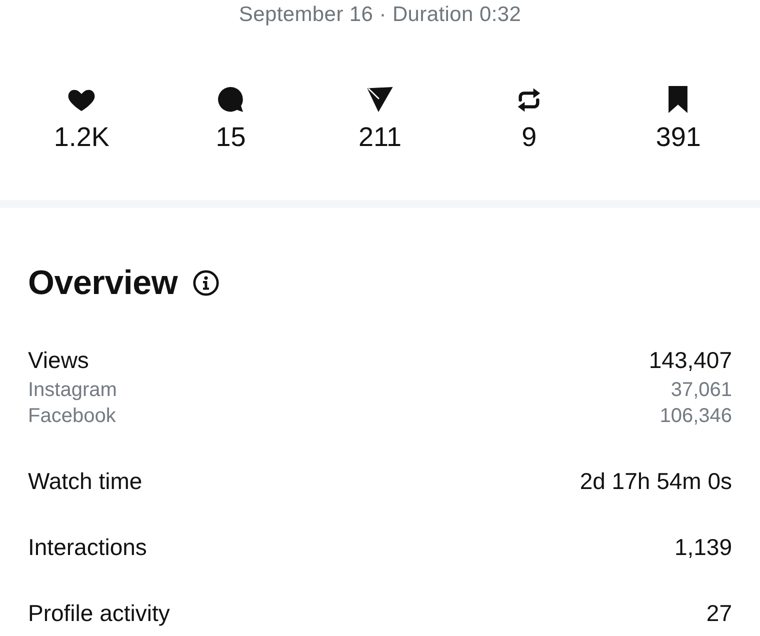 The height and width of the screenshot is (636, 760). Describe the element at coordinates (380, 14) in the screenshot. I see `date-duration-text: September 16 · Duration 0:32` at that location.